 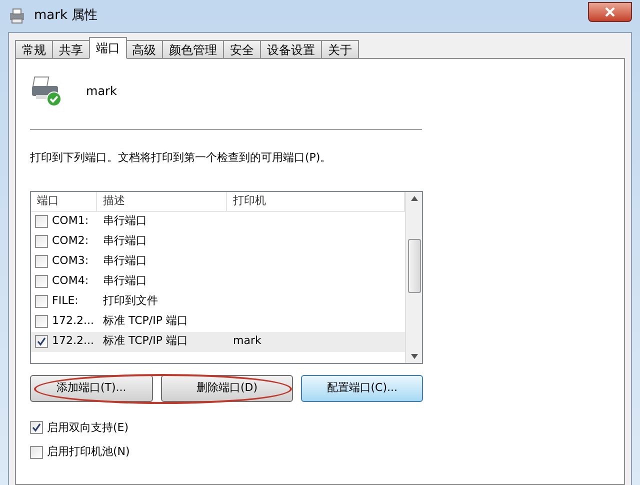 I want to click on scroll-thumb, so click(x=414, y=265).